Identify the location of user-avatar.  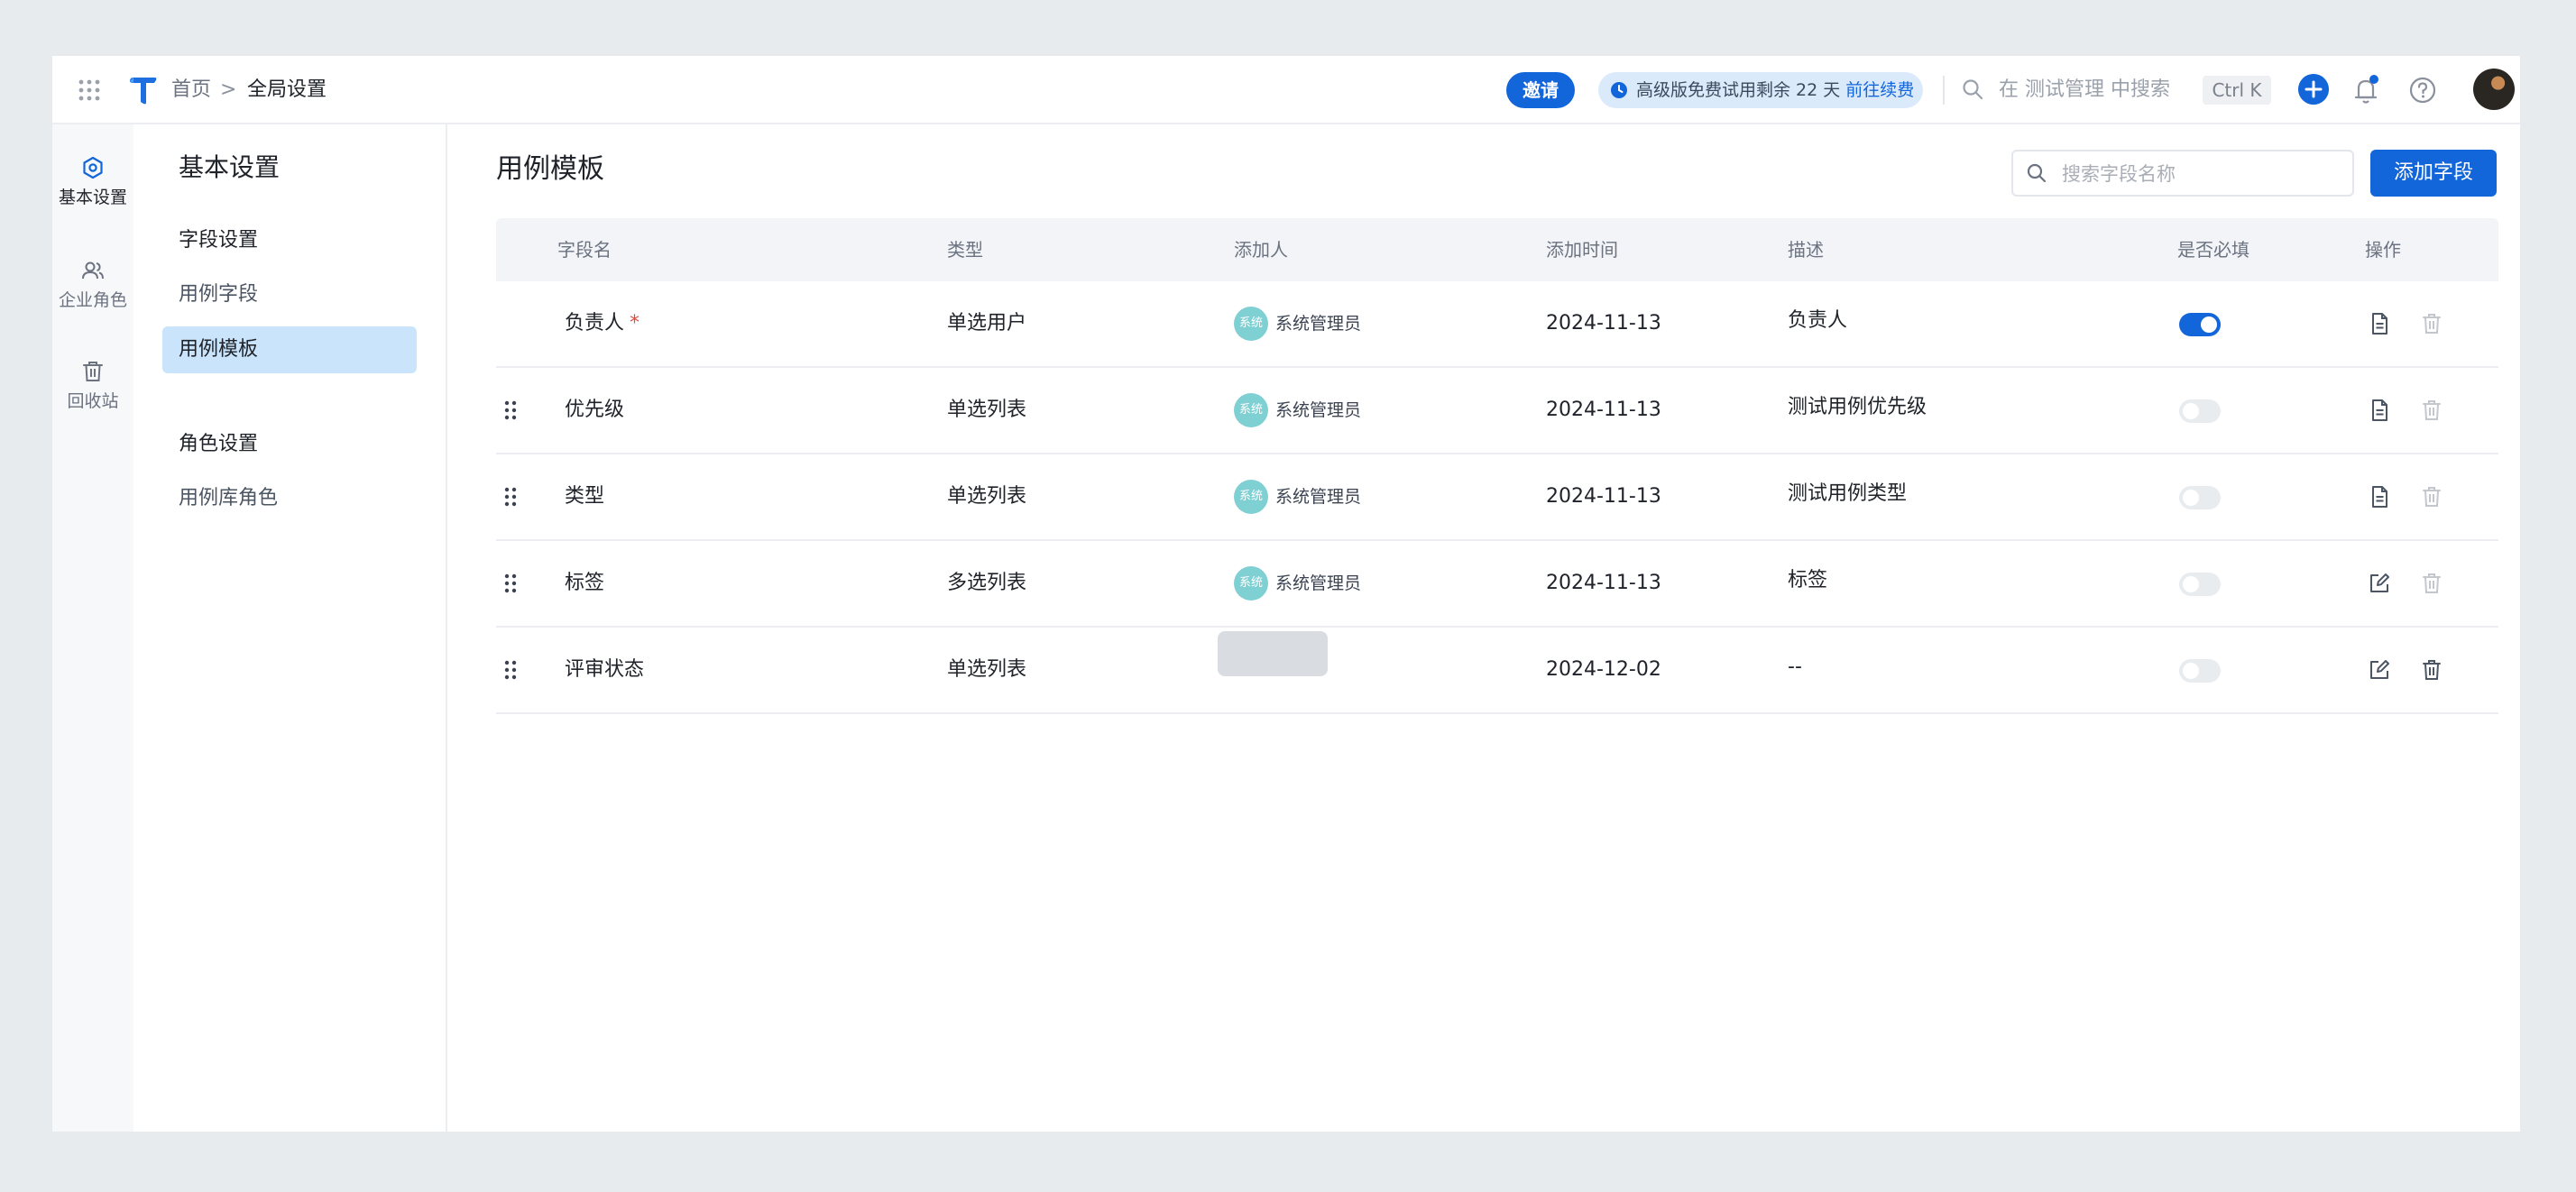
(2494, 90).